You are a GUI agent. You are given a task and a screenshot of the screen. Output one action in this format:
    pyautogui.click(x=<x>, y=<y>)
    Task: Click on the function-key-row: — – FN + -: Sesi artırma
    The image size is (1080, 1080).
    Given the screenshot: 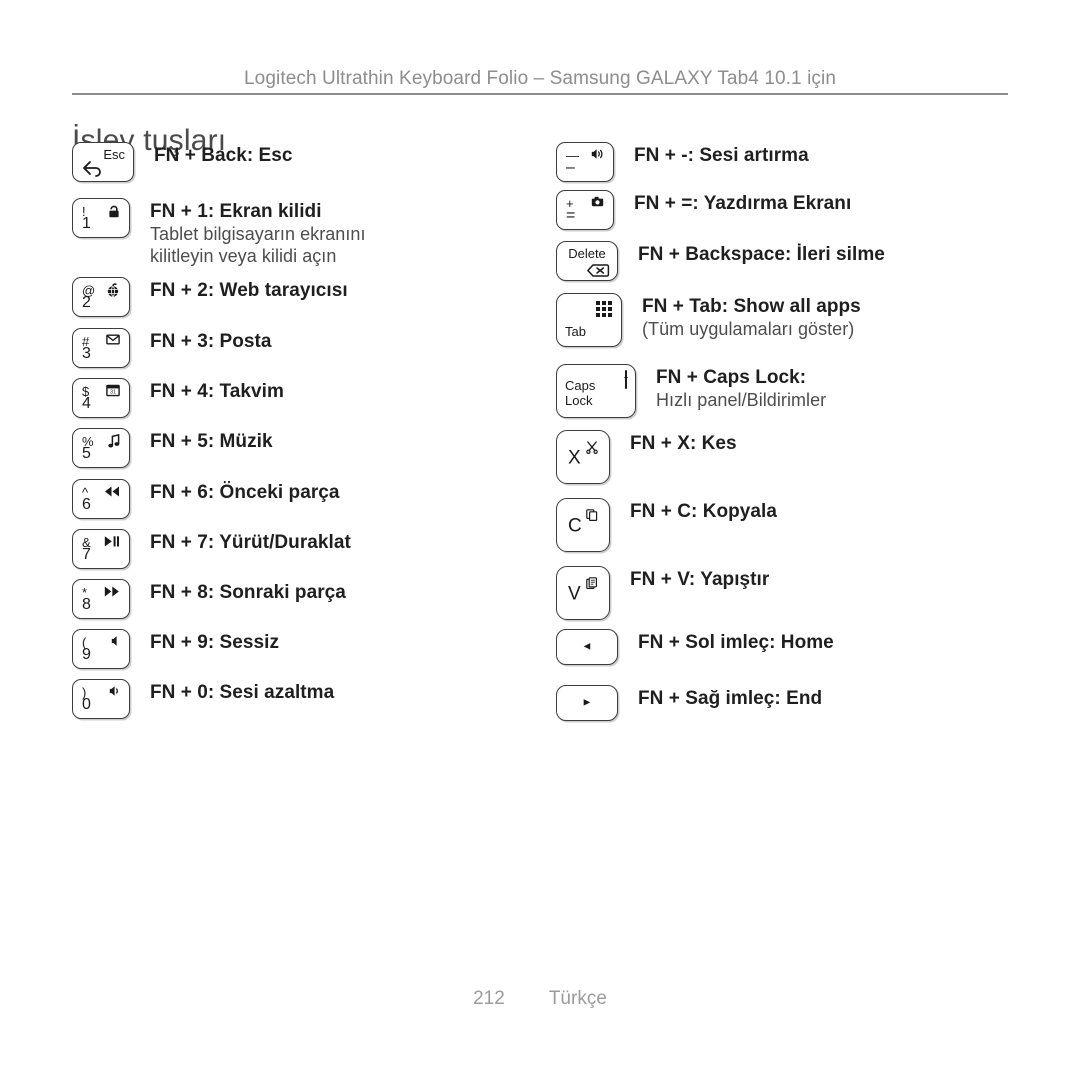 What is the action you would take?
    pyautogui.click(x=682, y=162)
    